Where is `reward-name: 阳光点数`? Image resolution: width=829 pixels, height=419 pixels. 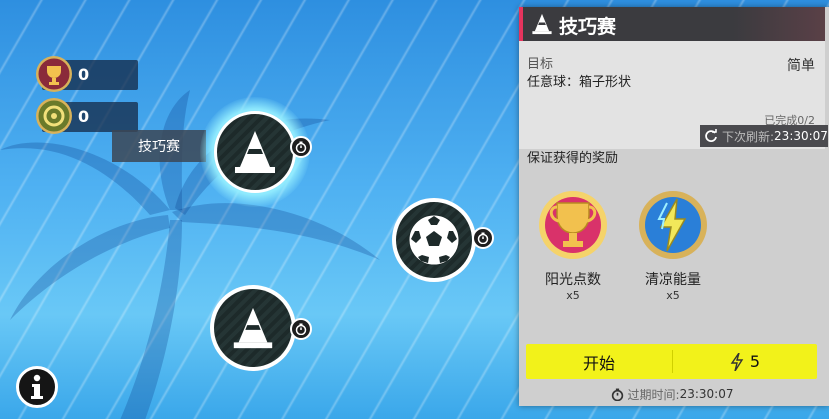
reward-name: 阳光点数 is located at coordinates (573, 280).